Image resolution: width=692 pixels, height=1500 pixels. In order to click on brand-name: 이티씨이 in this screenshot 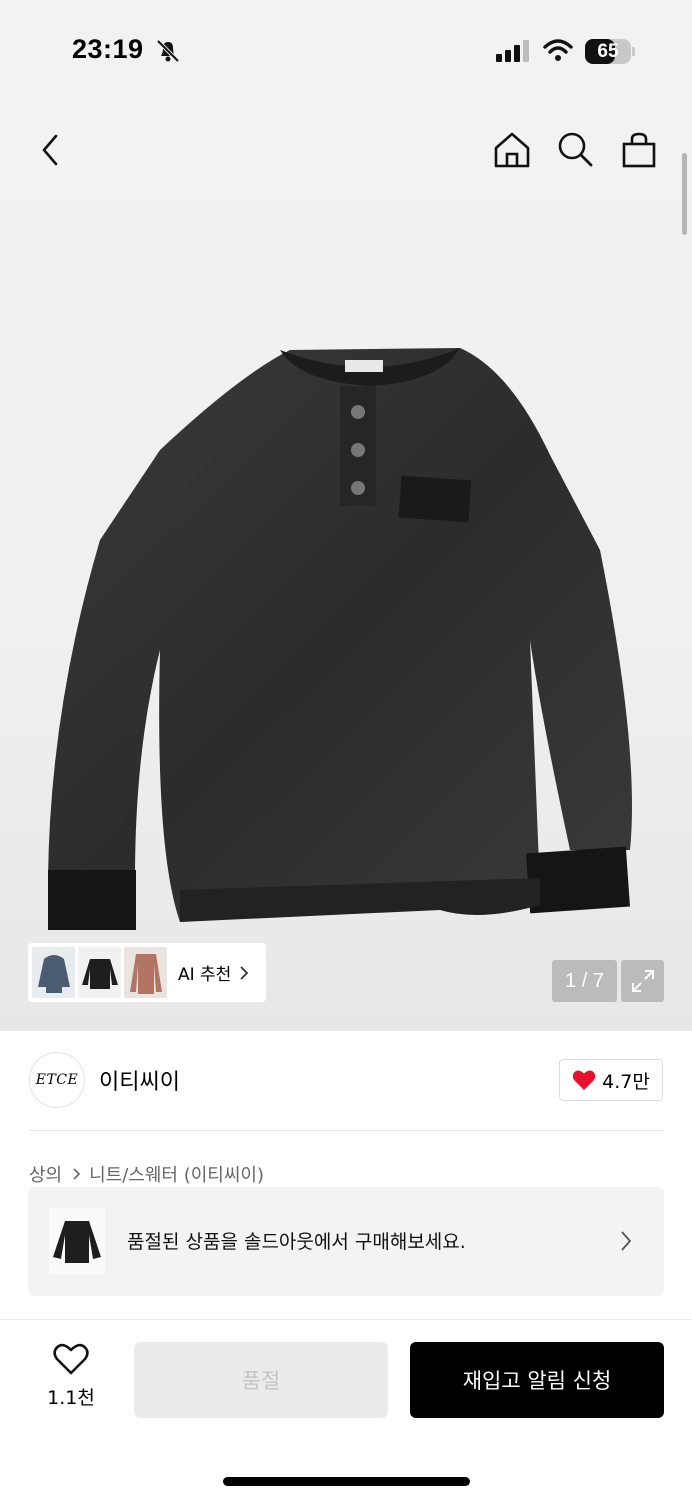, I will do `click(139, 1080)`.